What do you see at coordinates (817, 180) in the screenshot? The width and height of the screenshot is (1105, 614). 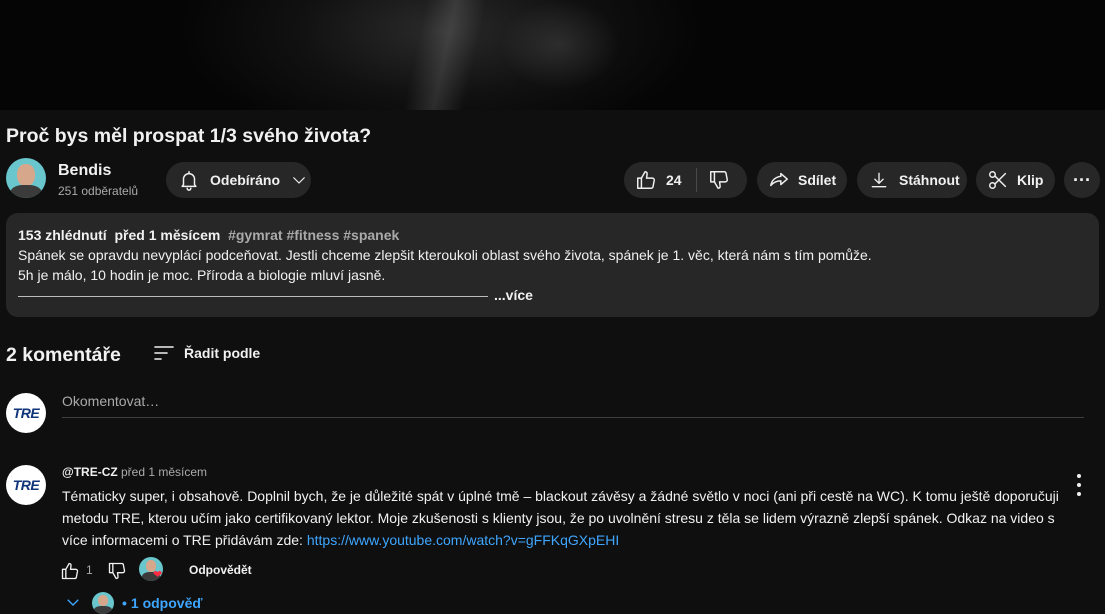 I see `share-label: Sdílet` at bounding box center [817, 180].